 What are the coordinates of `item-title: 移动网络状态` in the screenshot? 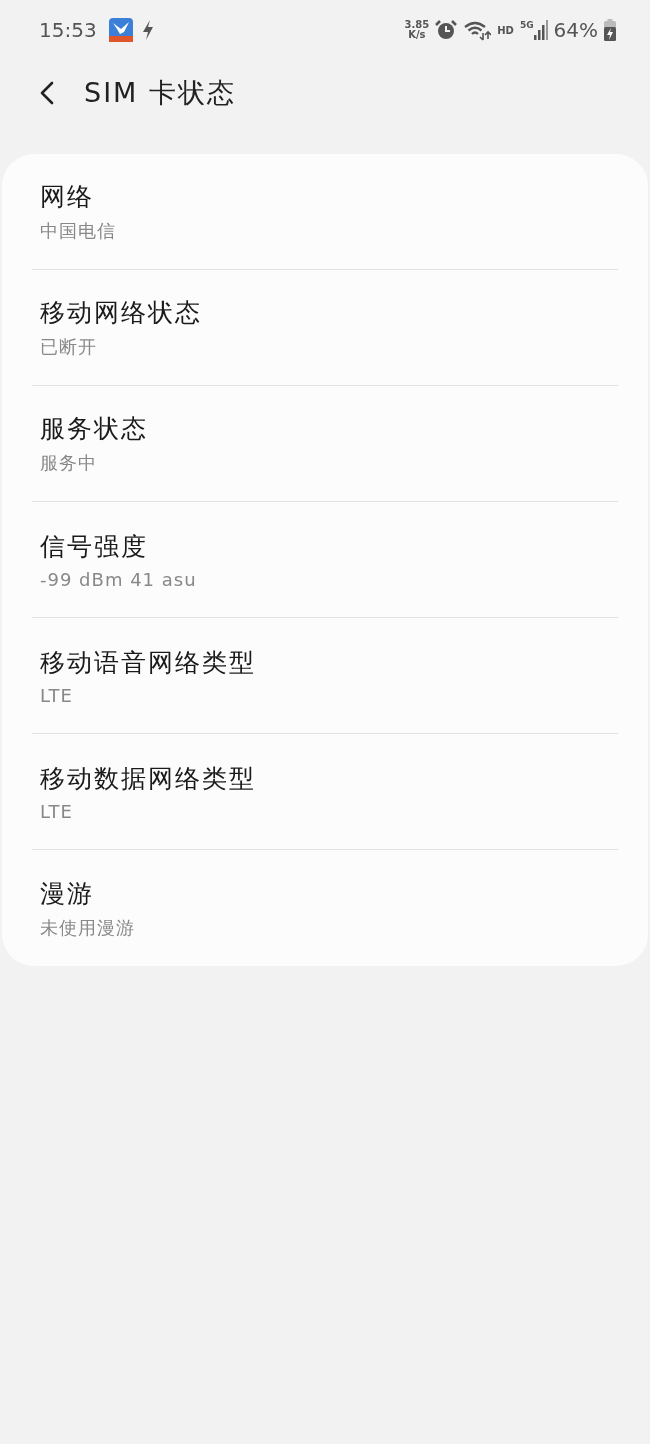 It's located at (121, 313).